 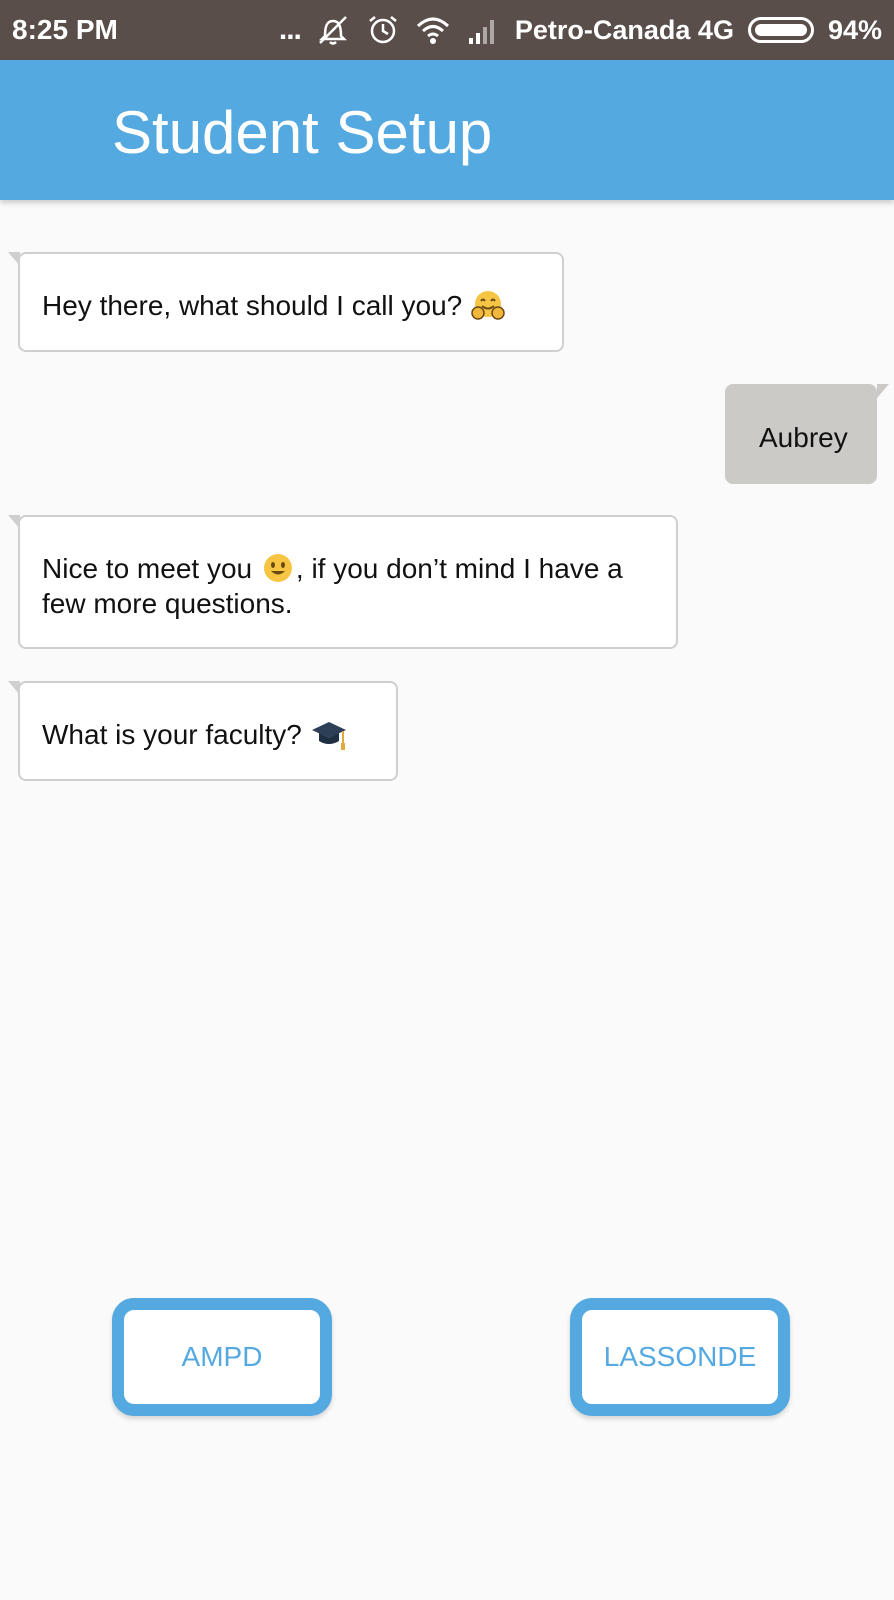 I want to click on signal-icon, so click(x=481, y=32).